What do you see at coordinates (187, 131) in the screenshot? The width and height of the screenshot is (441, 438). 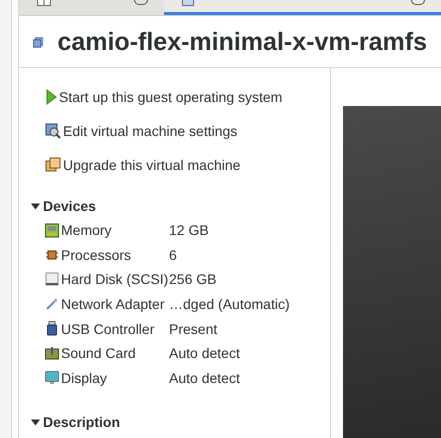 I see `action-link: Edit virtual machine settings` at bounding box center [187, 131].